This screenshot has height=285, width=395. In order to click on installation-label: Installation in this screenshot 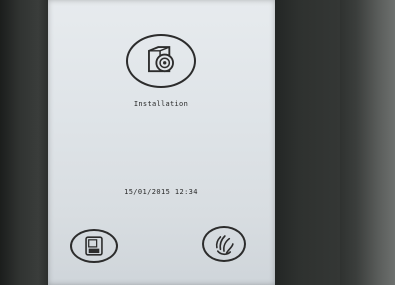, I will do `click(161, 104)`.